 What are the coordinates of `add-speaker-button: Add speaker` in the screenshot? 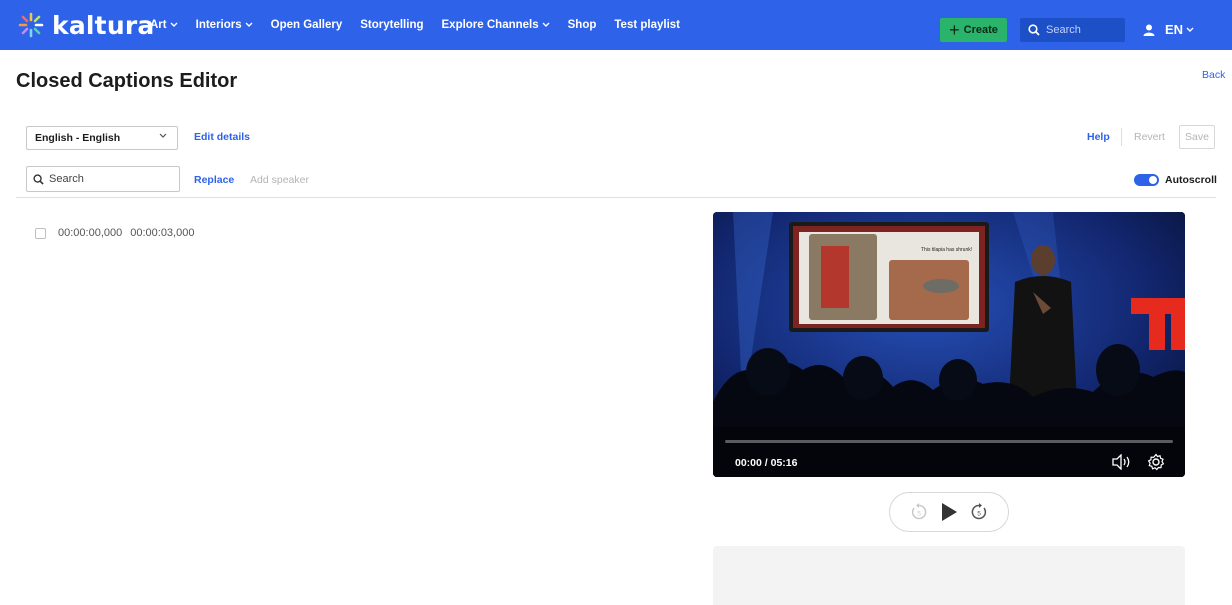 It's located at (279, 180).